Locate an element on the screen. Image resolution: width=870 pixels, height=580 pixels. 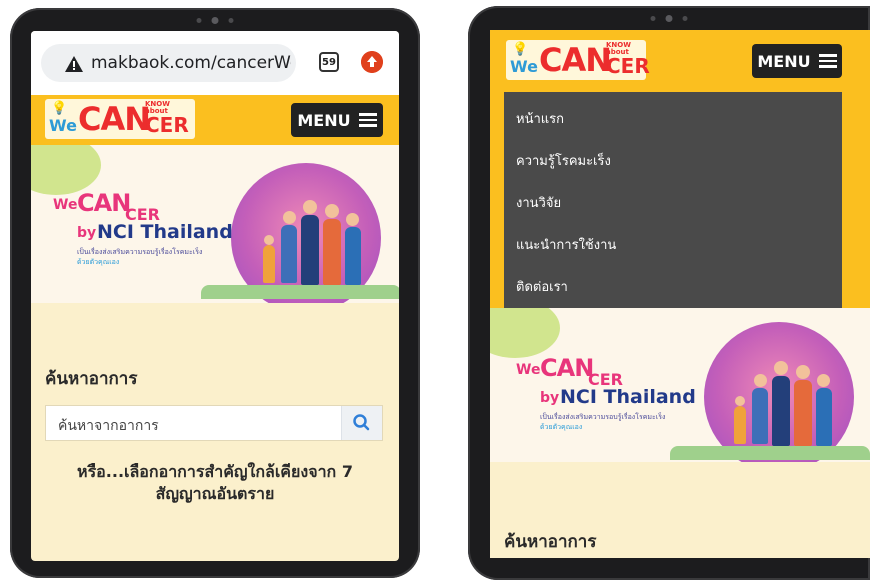
header-side-right is located at coordinates (856, 200).